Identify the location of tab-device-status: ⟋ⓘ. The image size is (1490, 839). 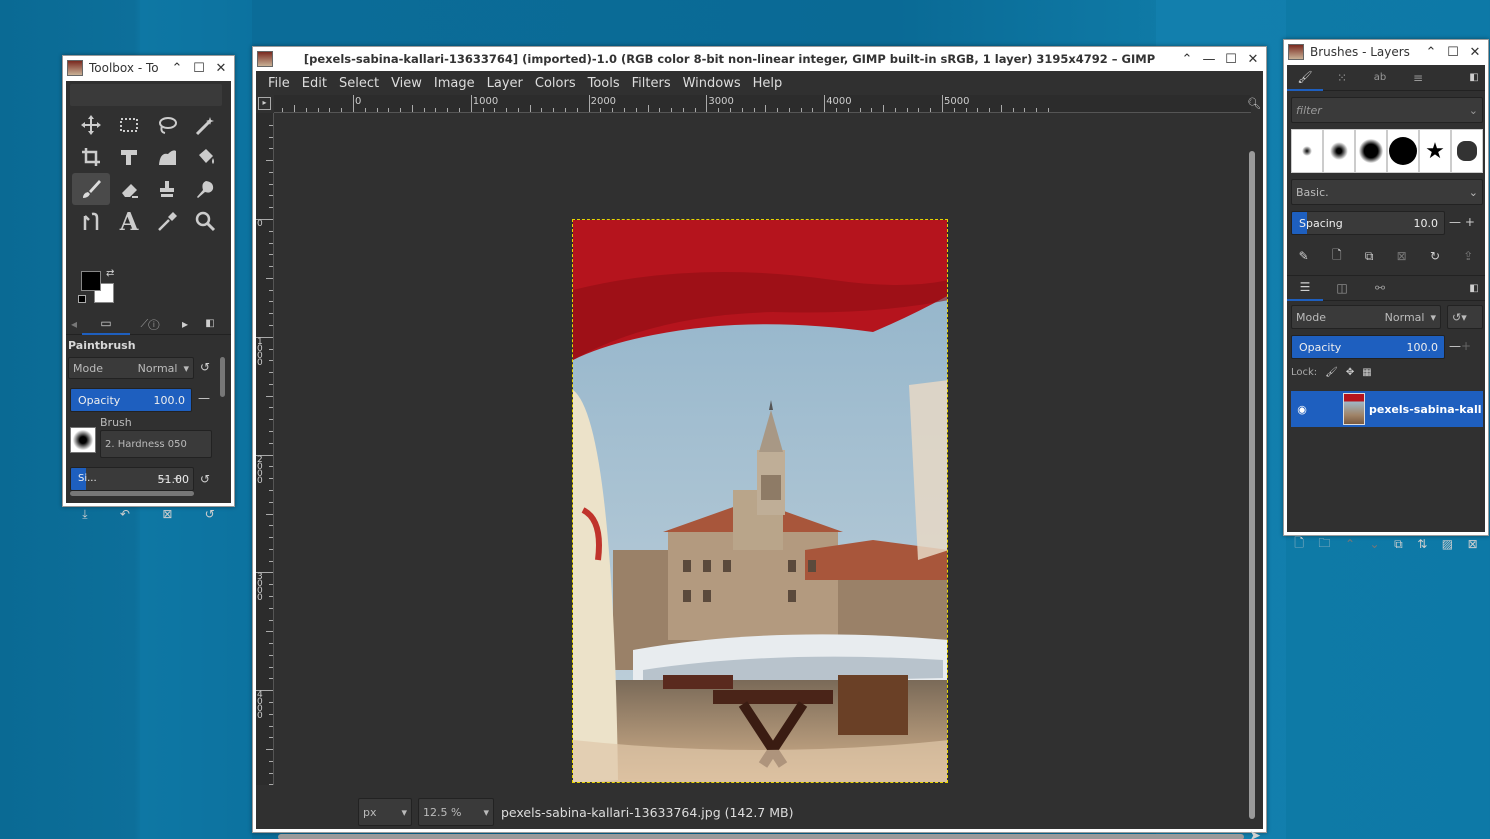
(150, 324).